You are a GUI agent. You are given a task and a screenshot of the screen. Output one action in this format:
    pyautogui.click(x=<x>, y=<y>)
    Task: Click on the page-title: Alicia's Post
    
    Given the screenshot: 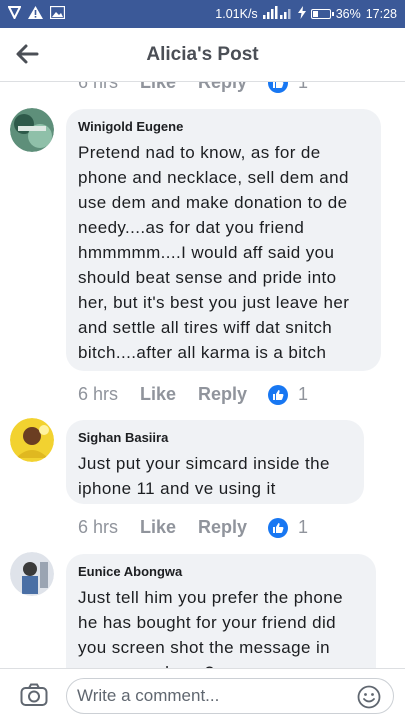 What is the action you would take?
    pyautogui.click(x=202, y=54)
    